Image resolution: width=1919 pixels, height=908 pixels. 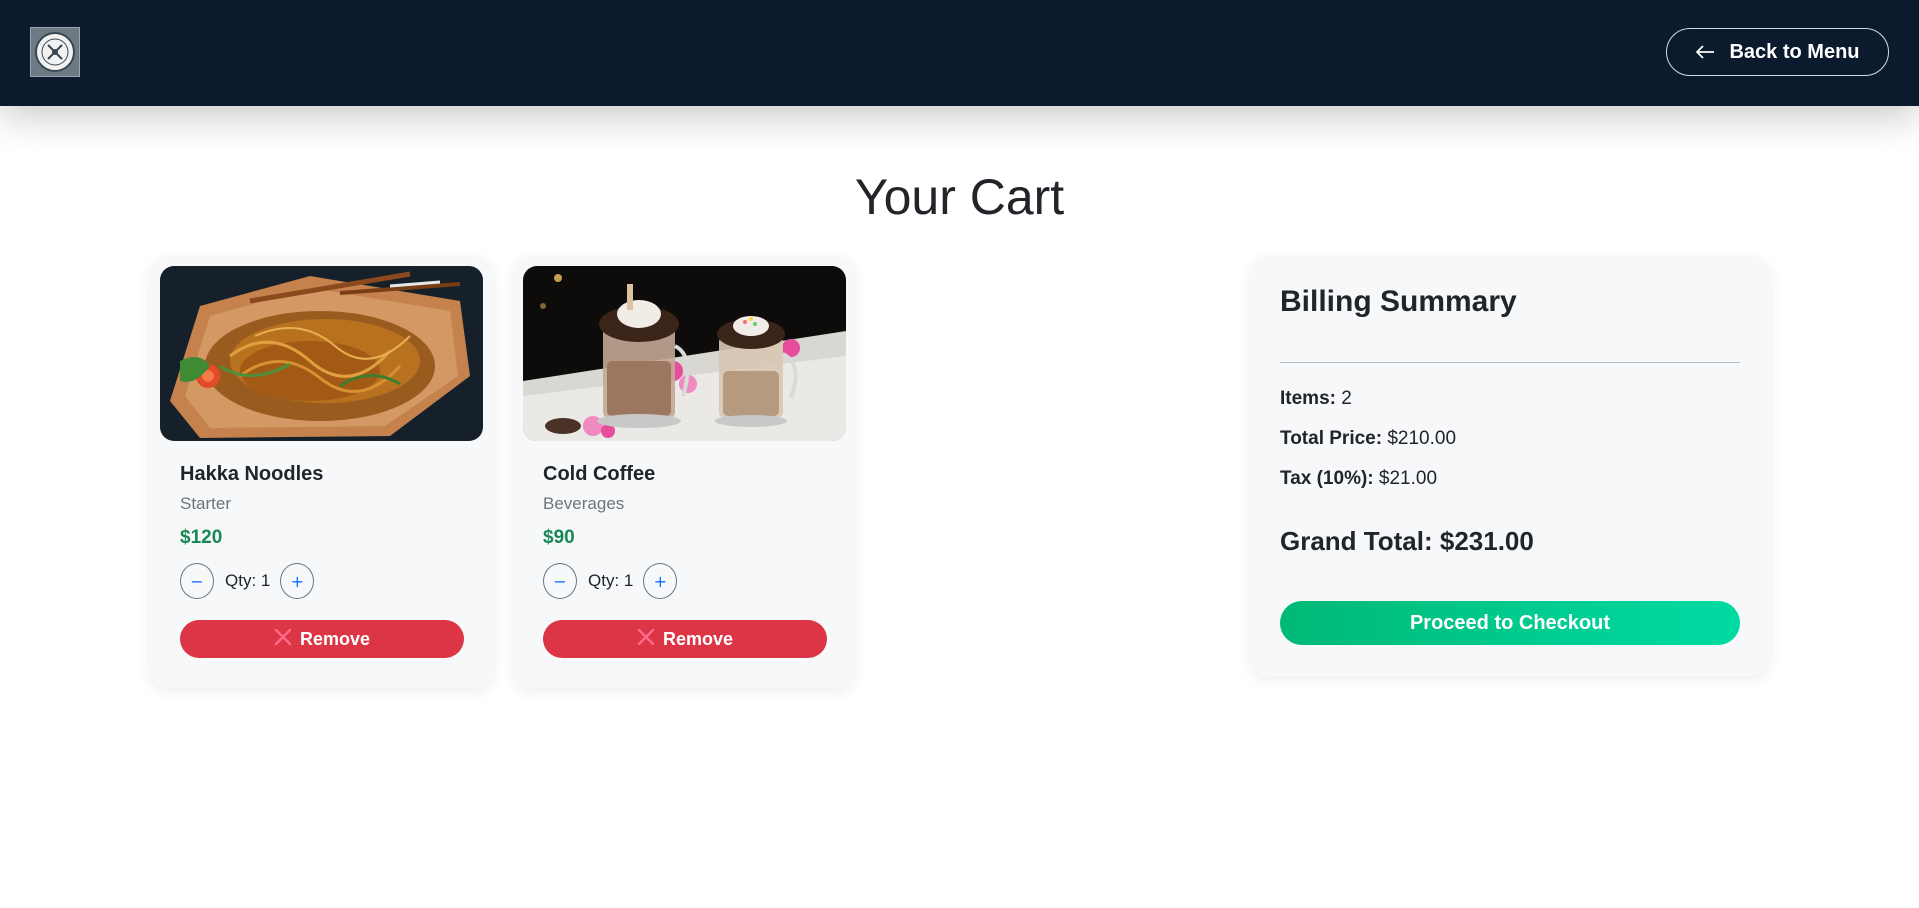 I want to click on item-category: Starter, so click(x=206, y=503).